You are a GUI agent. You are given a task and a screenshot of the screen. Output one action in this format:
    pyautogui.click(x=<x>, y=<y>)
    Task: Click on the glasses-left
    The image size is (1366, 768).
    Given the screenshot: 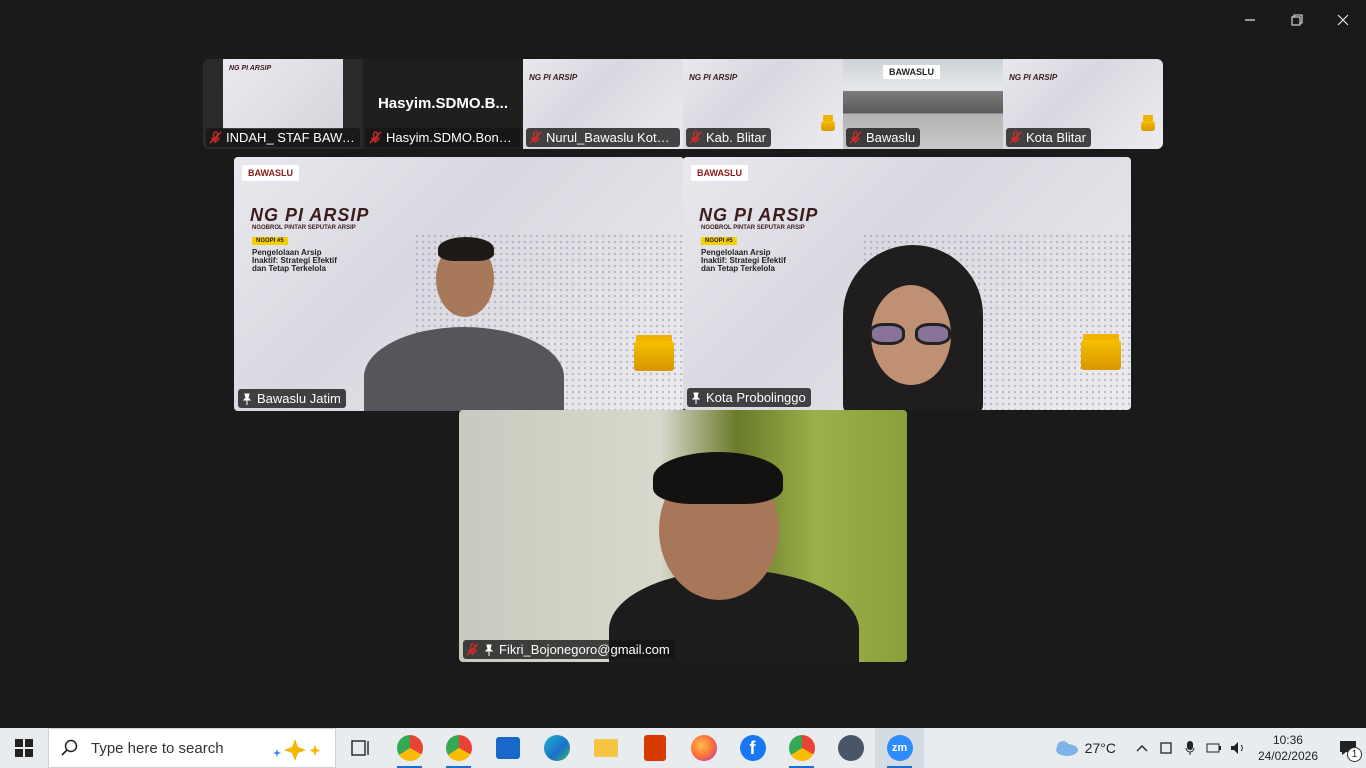 What is the action you would take?
    pyautogui.click(x=887, y=334)
    